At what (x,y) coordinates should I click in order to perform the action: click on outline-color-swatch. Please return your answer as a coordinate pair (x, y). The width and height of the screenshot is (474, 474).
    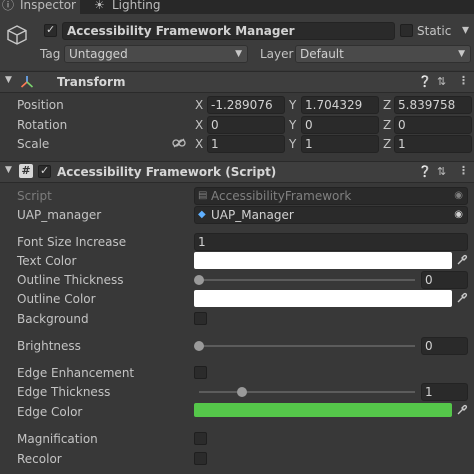
    Looking at the image, I should click on (323, 298).